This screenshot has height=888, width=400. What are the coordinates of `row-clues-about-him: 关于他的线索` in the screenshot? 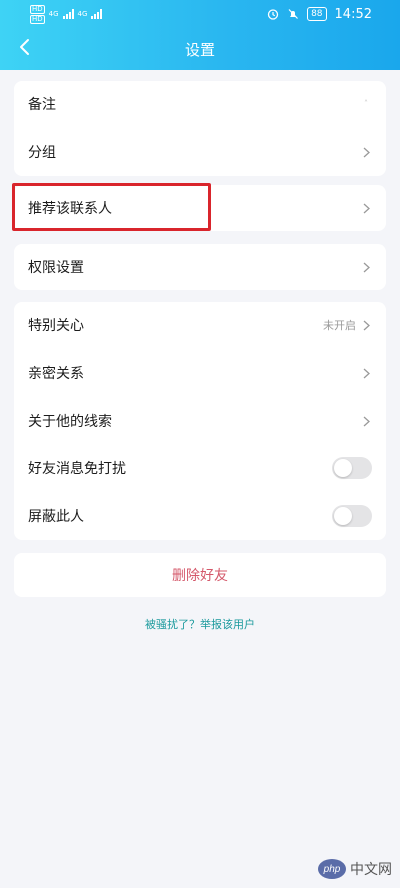 It's located at (200, 421).